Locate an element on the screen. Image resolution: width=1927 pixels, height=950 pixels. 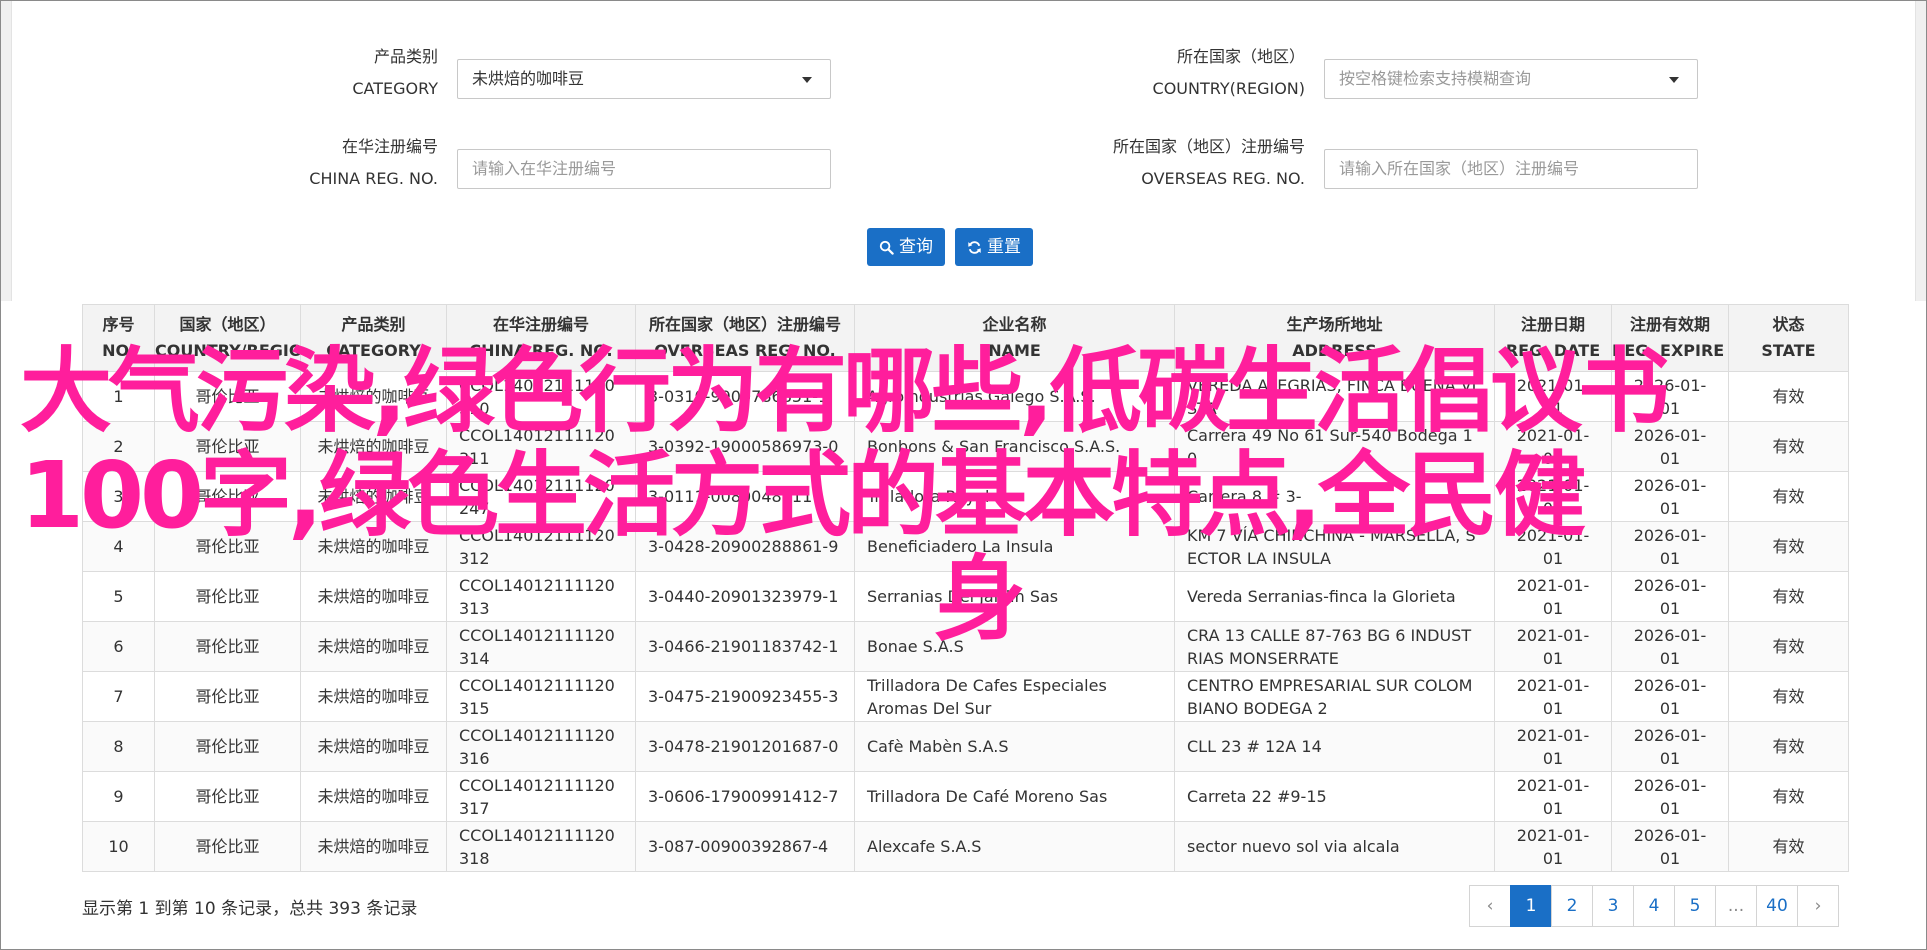
column-header-no: 序号 NO. is located at coordinates (118, 338).